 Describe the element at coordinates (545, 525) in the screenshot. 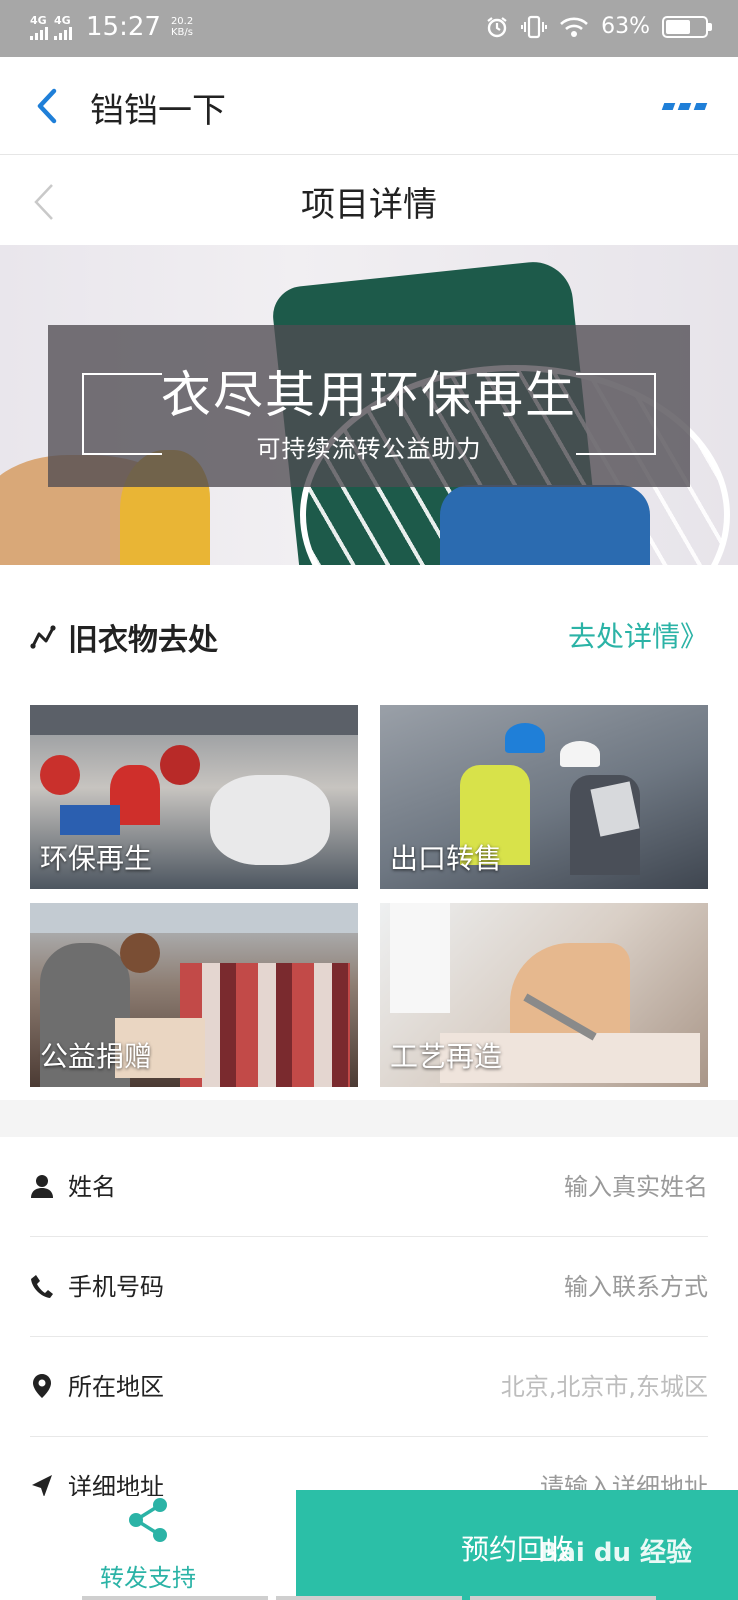

I see `banner-blue-cloth` at that location.